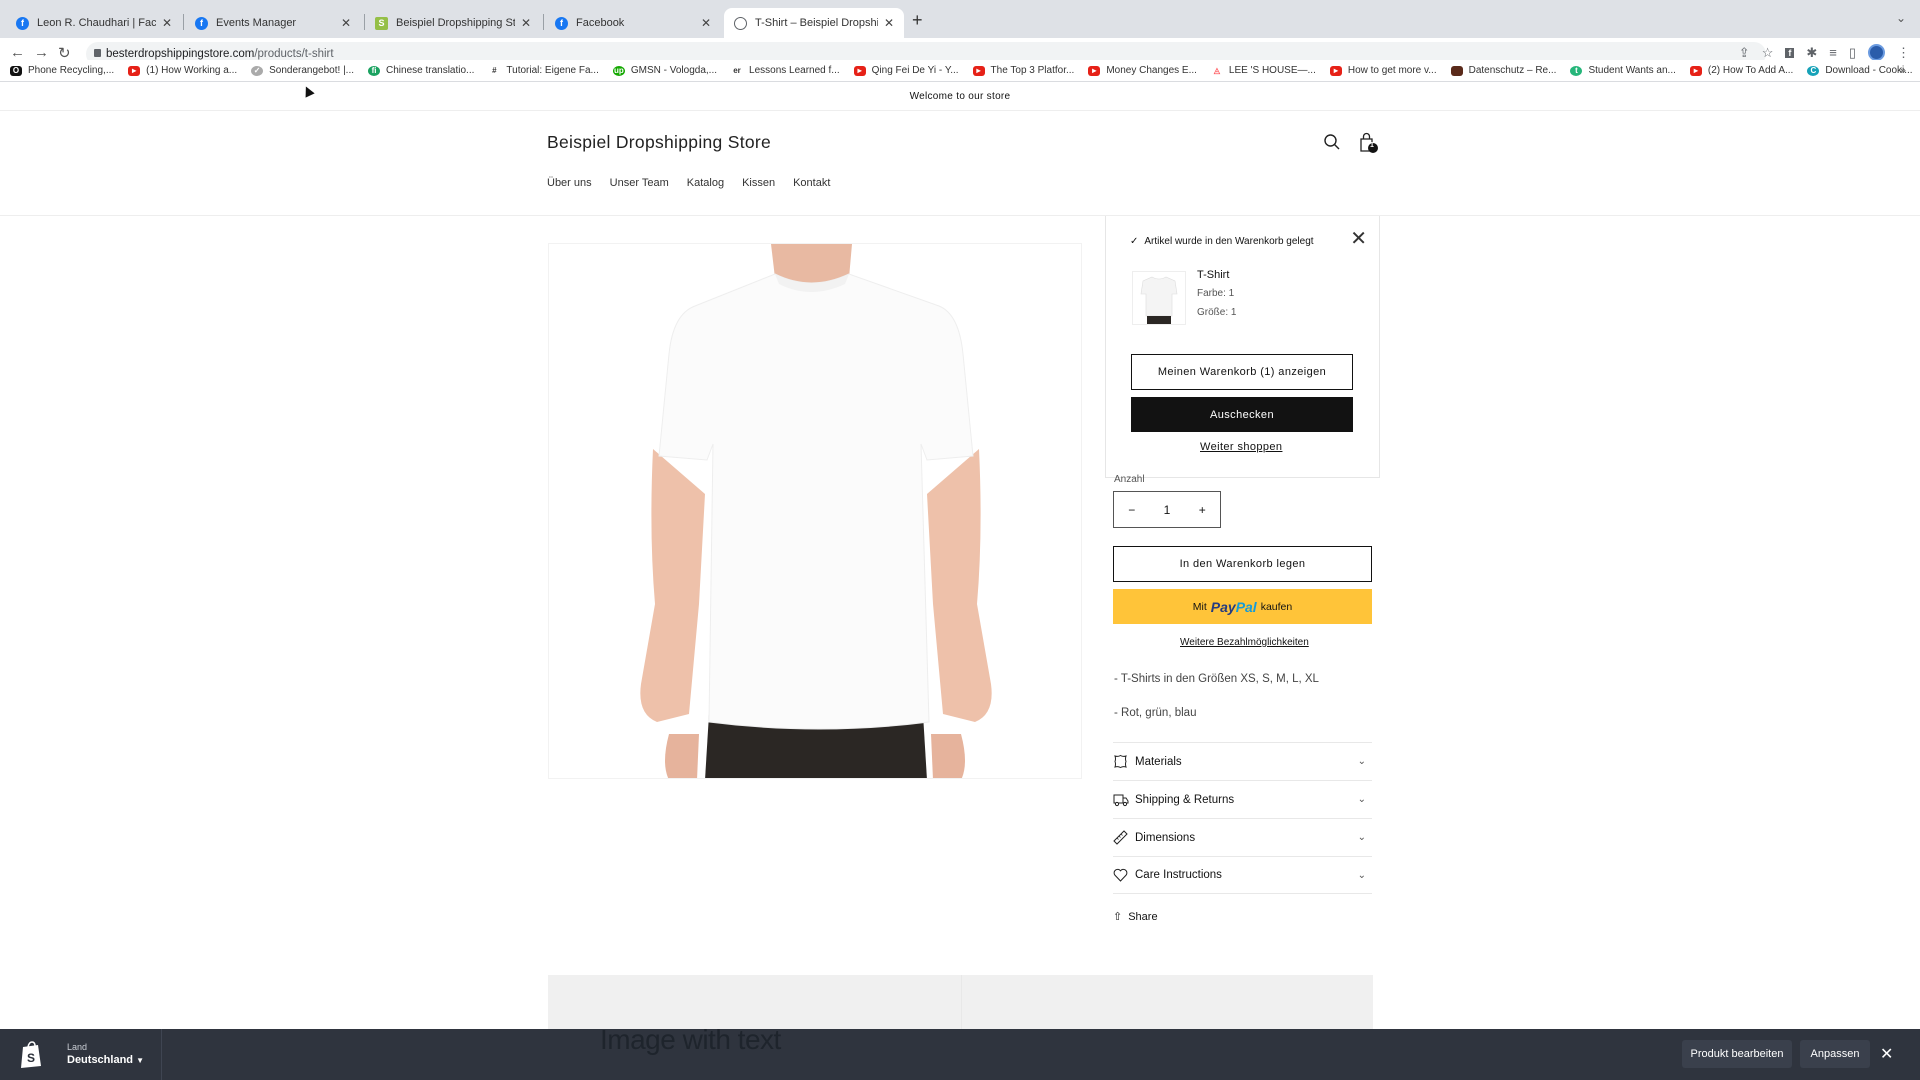  I want to click on close-popup-button: ✕, so click(1358, 238).